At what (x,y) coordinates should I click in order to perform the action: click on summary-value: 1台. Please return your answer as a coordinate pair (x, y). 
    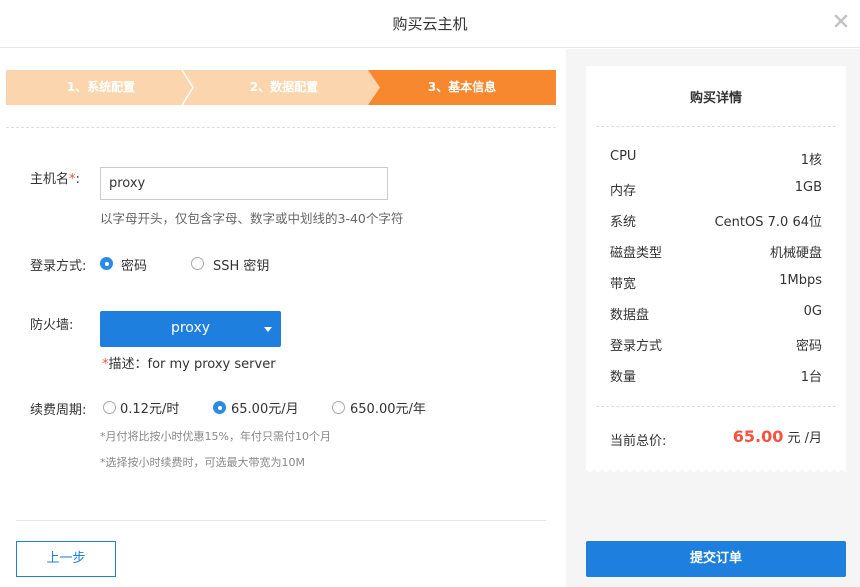
    Looking at the image, I should click on (811, 377).